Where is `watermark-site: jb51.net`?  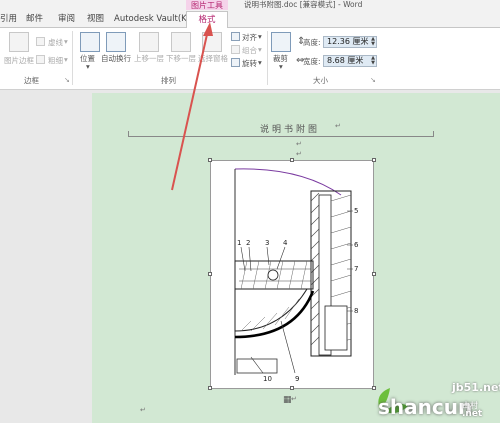
watermark-site: jb51.net is located at coordinates (476, 387).